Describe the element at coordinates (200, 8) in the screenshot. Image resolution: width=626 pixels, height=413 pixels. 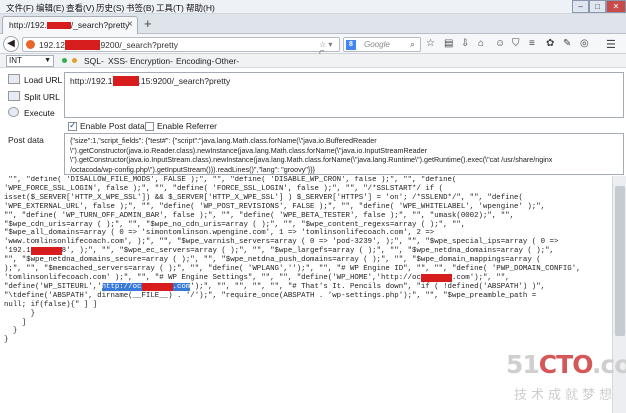
I see `menu-help: 帮助(H)` at that location.